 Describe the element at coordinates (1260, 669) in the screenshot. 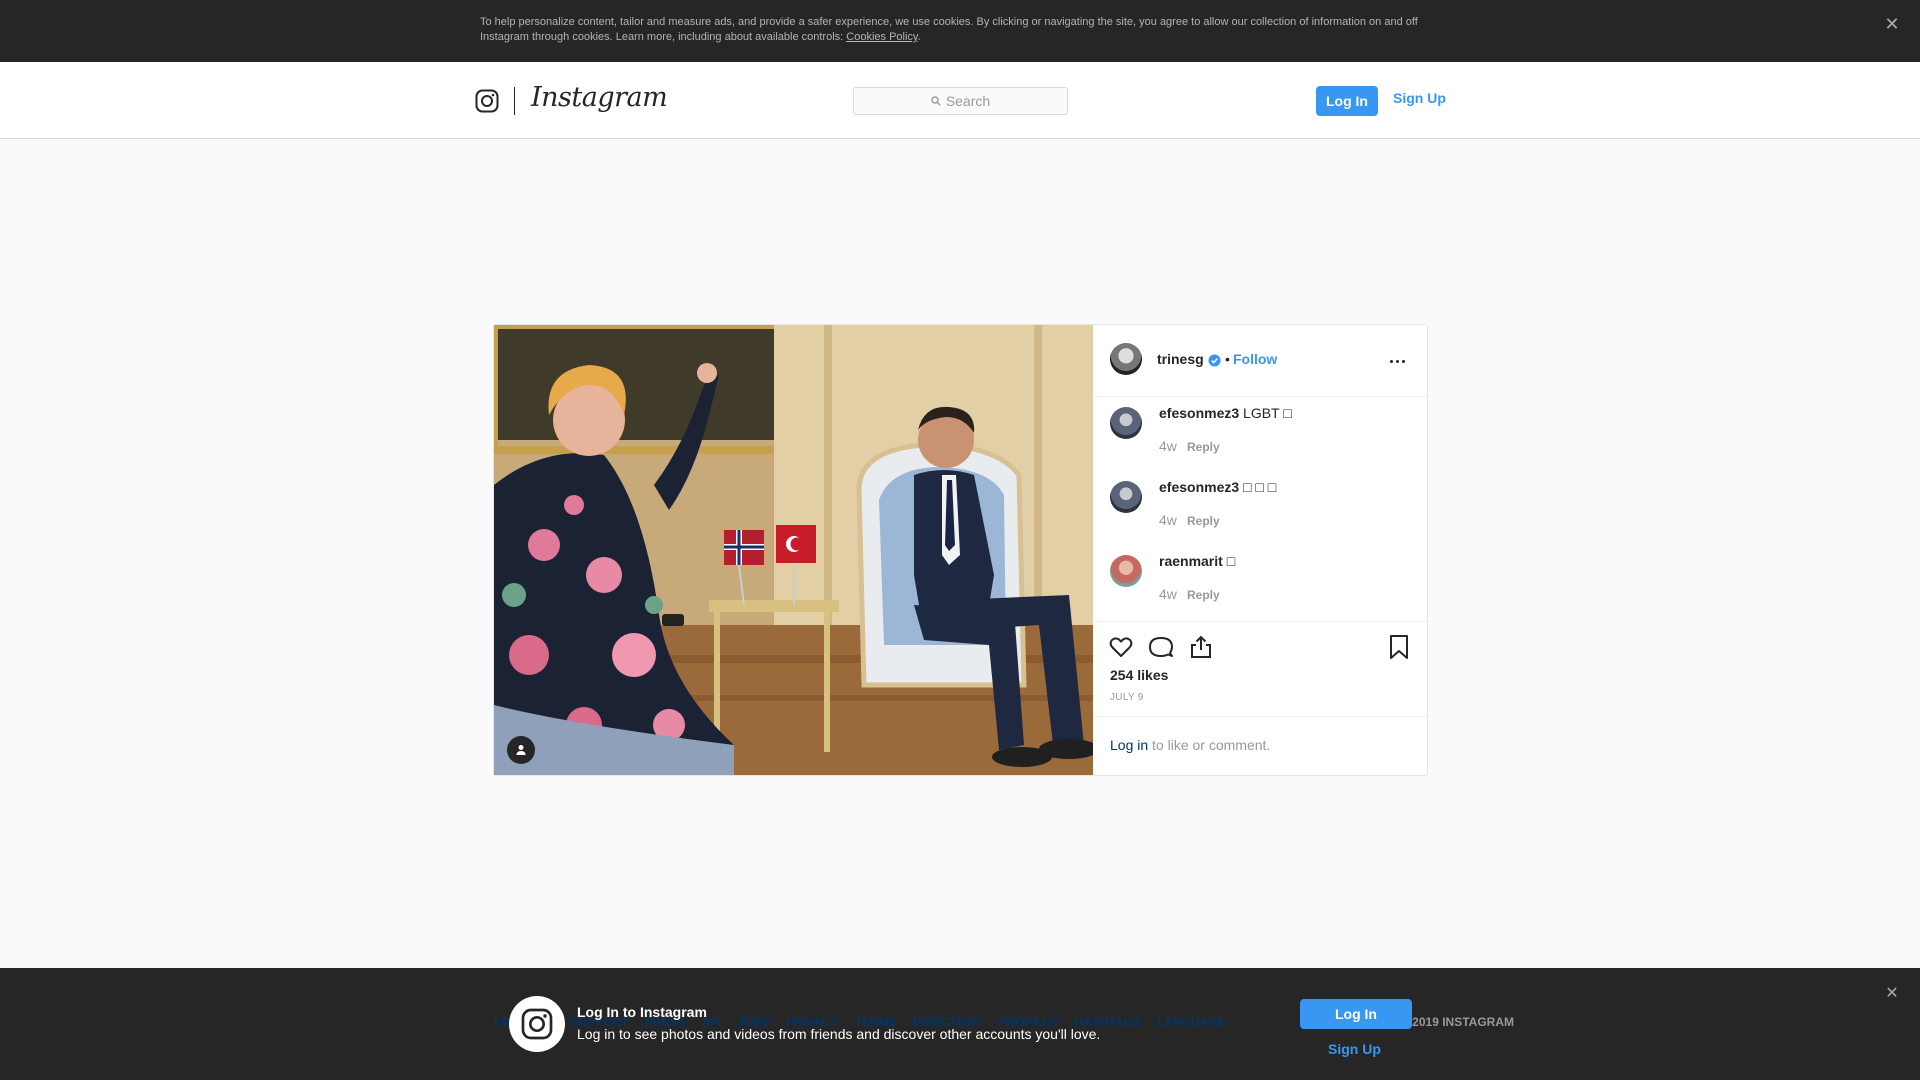

I see `post-actions: 254 likes JULY 9` at that location.